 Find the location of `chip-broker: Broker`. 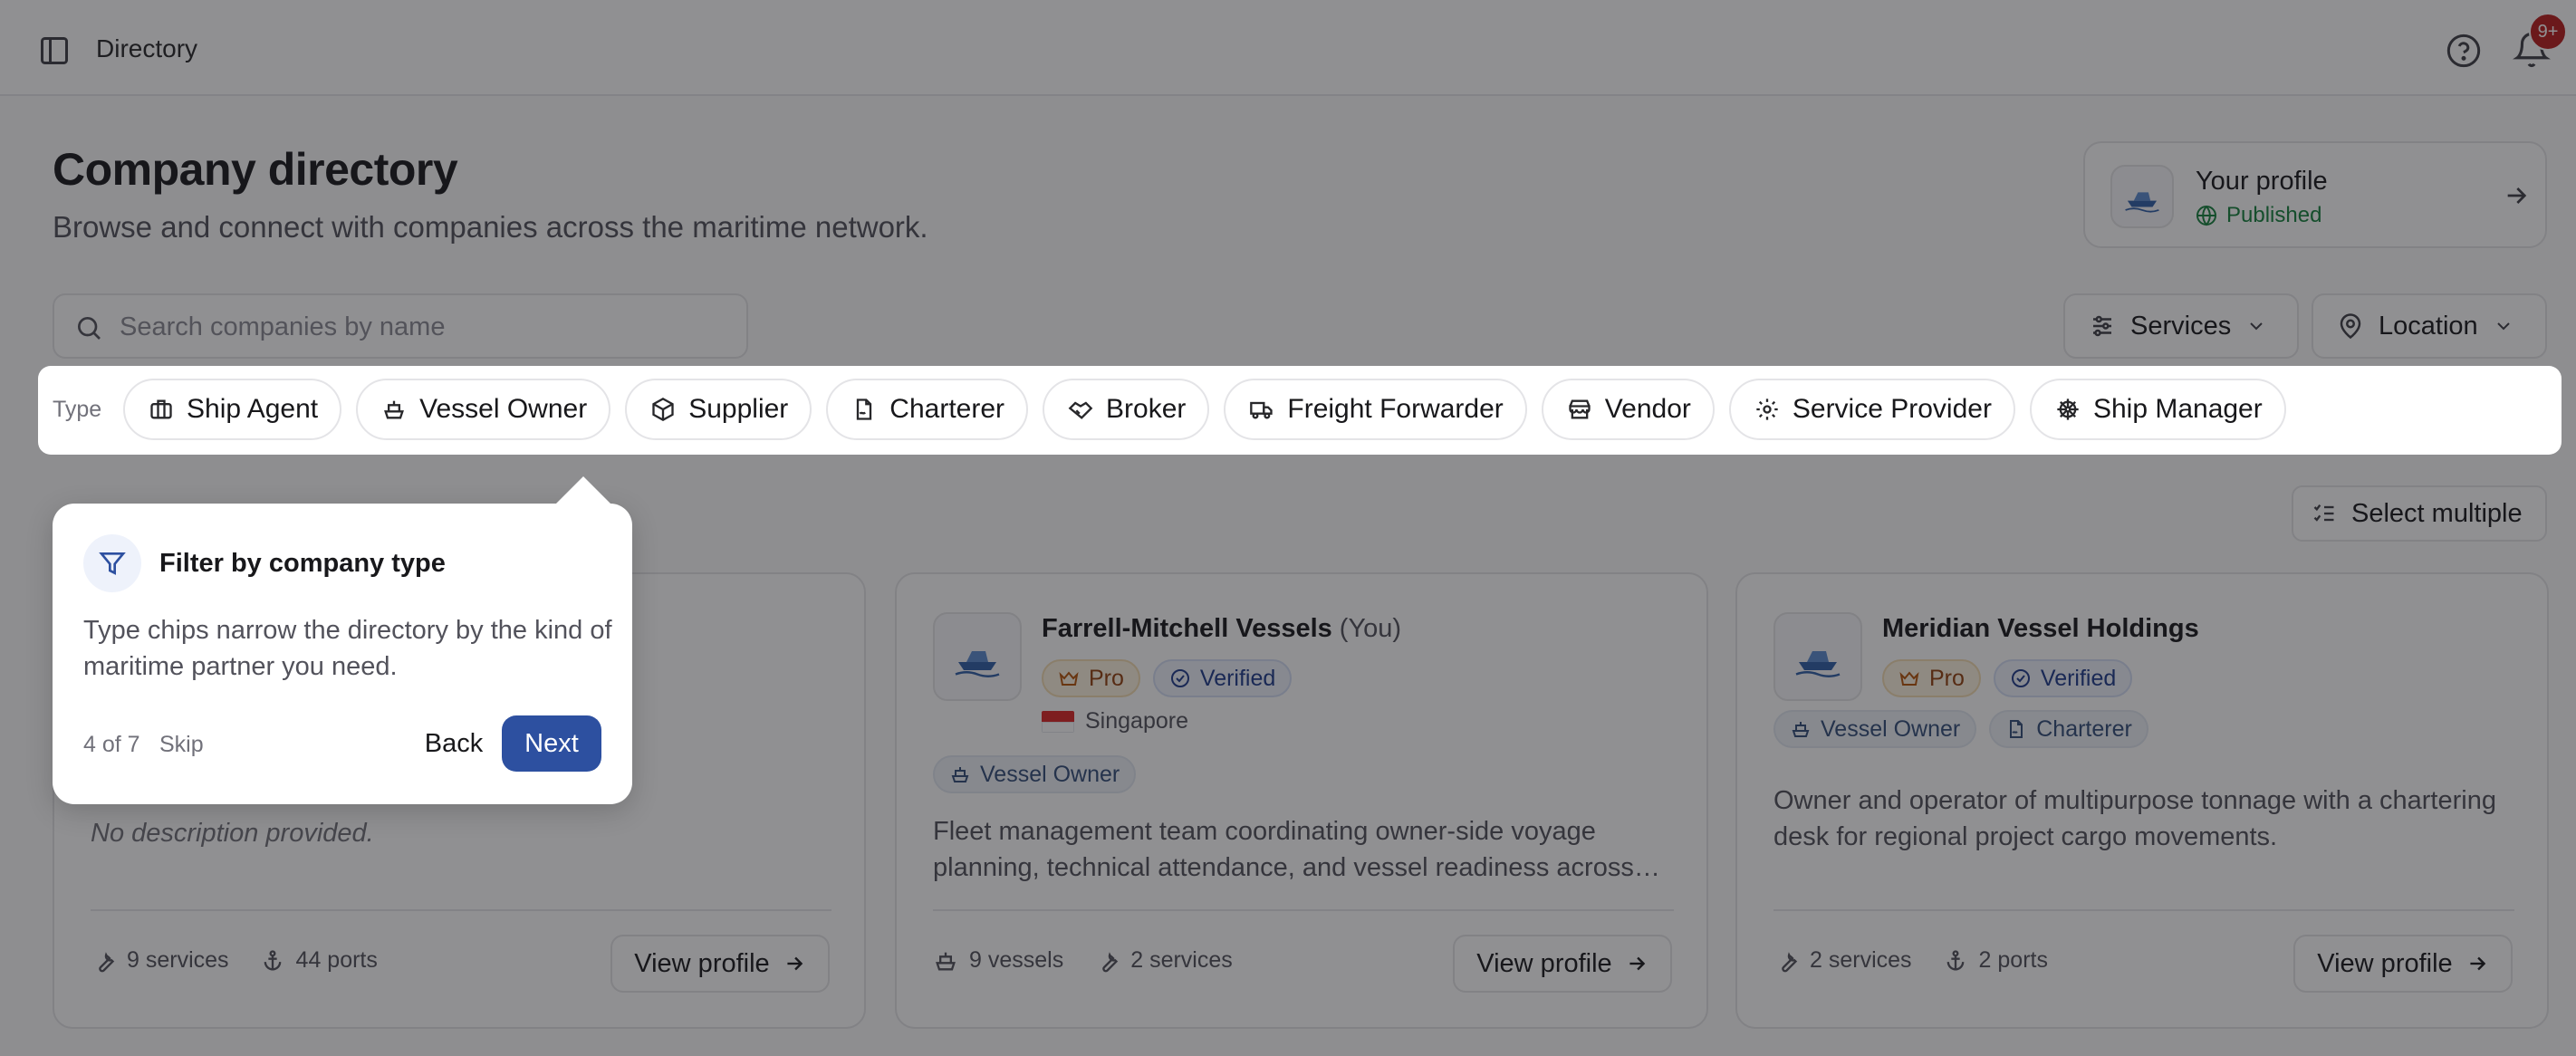

chip-broker: Broker is located at coordinates (1126, 410).